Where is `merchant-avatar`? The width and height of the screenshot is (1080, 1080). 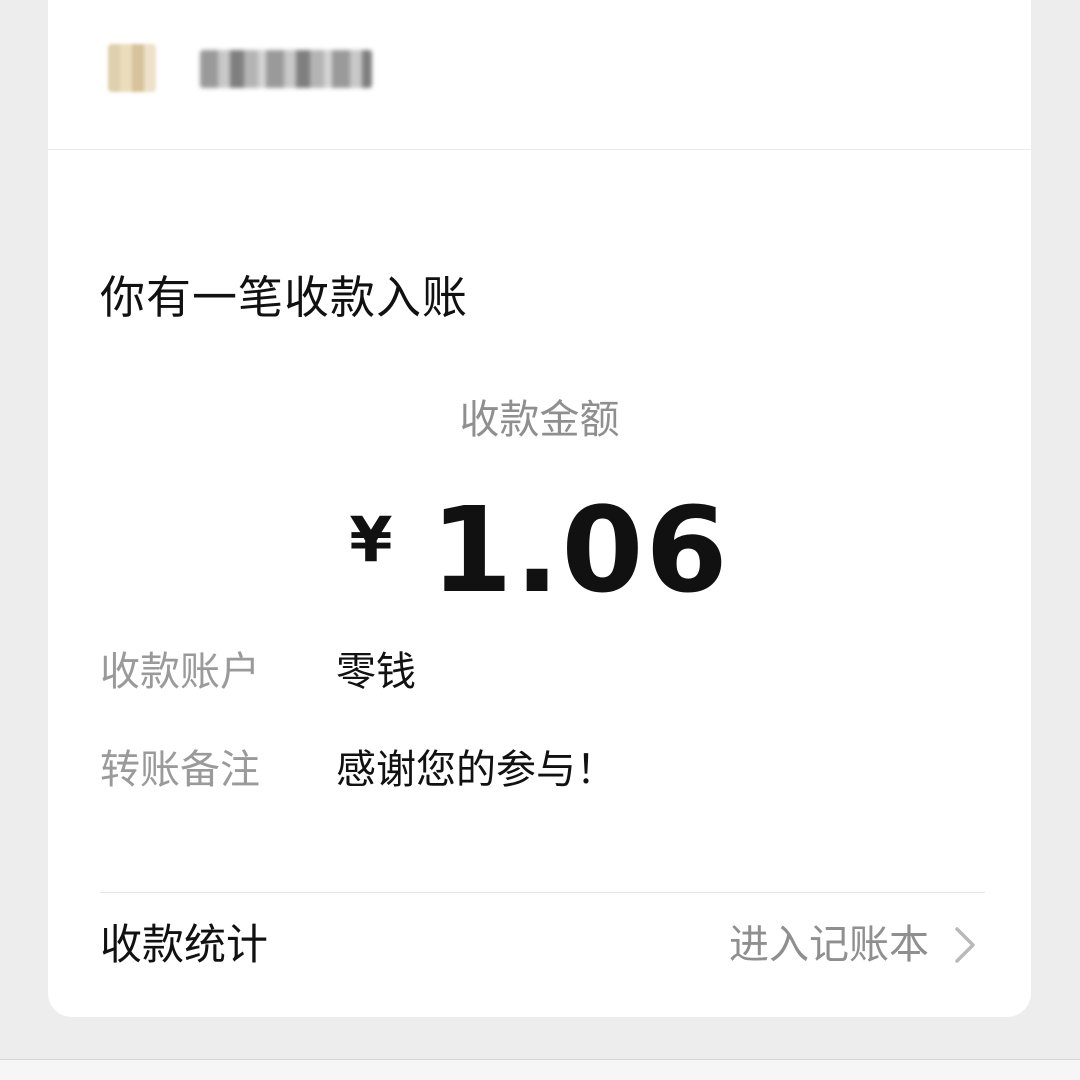
merchant-avatar is located at coordinates (132, 68).